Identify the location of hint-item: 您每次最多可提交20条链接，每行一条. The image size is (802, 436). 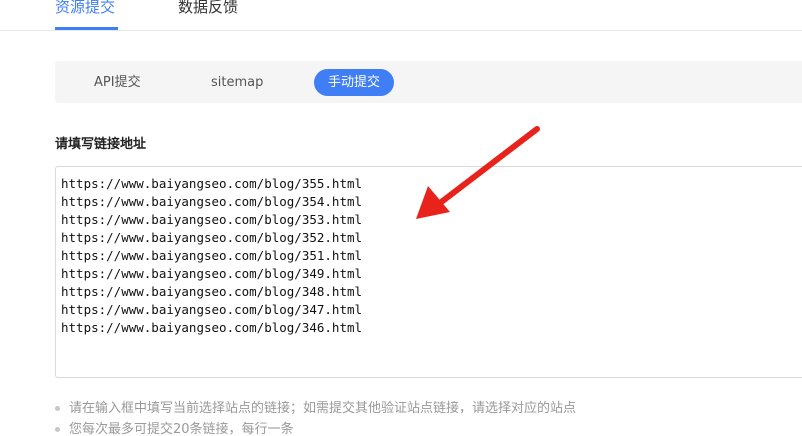
(315, 427).